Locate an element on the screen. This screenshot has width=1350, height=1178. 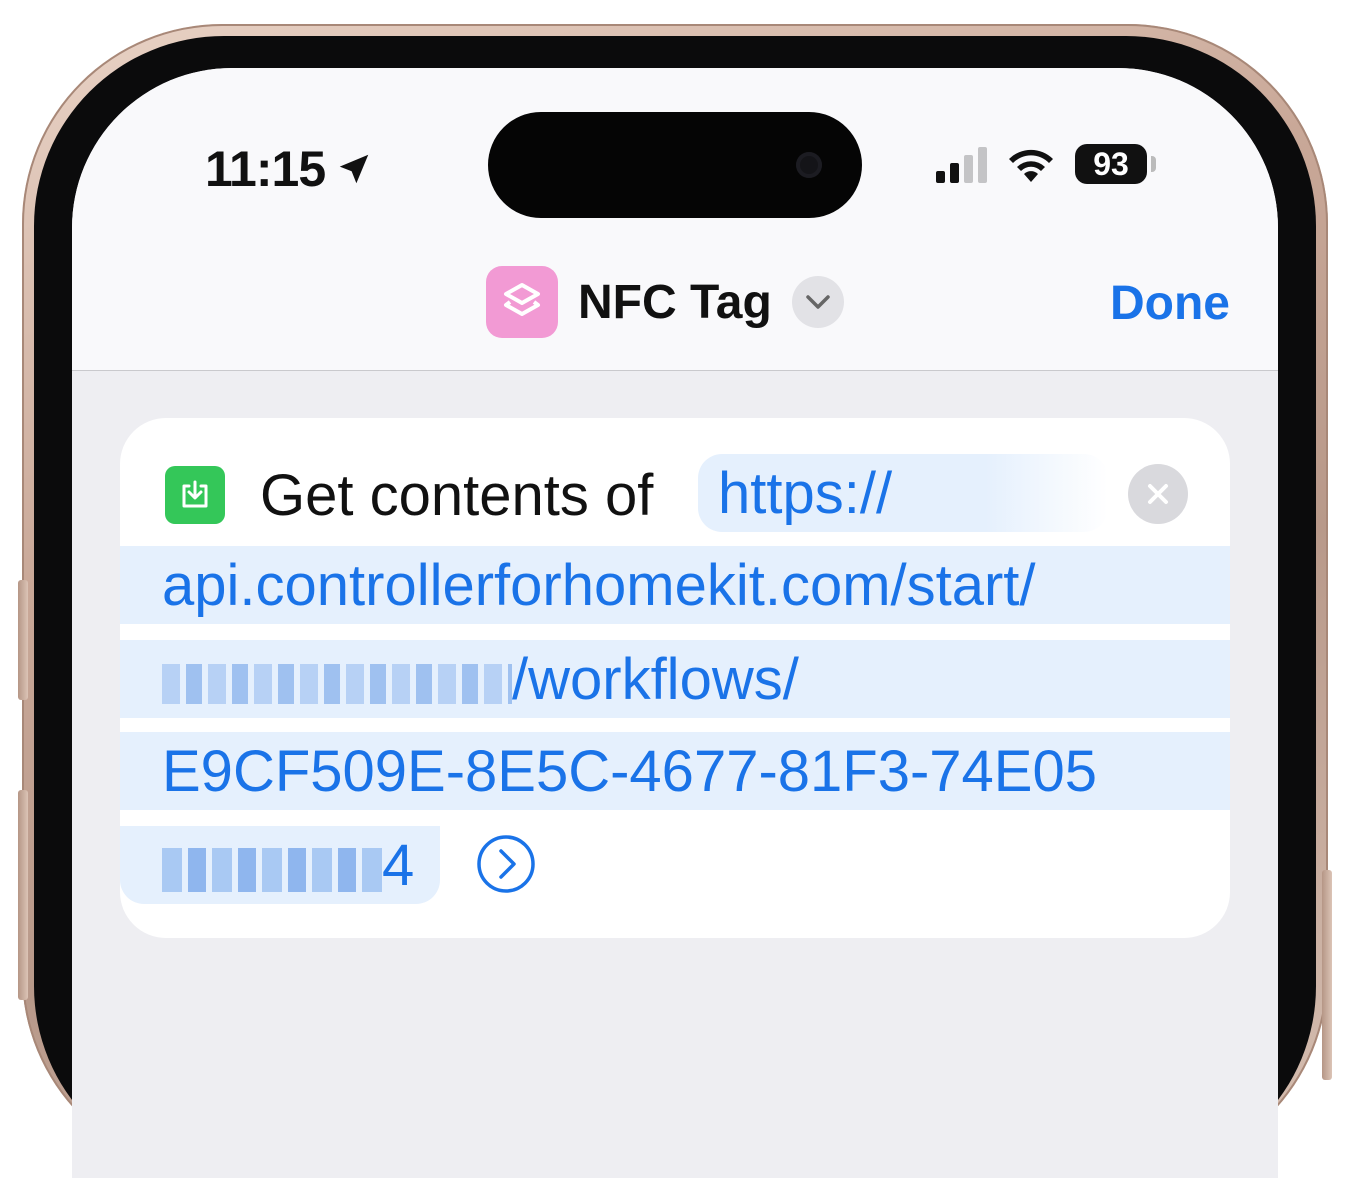
action-label: Get contents of is located at coordinates (457, 495).